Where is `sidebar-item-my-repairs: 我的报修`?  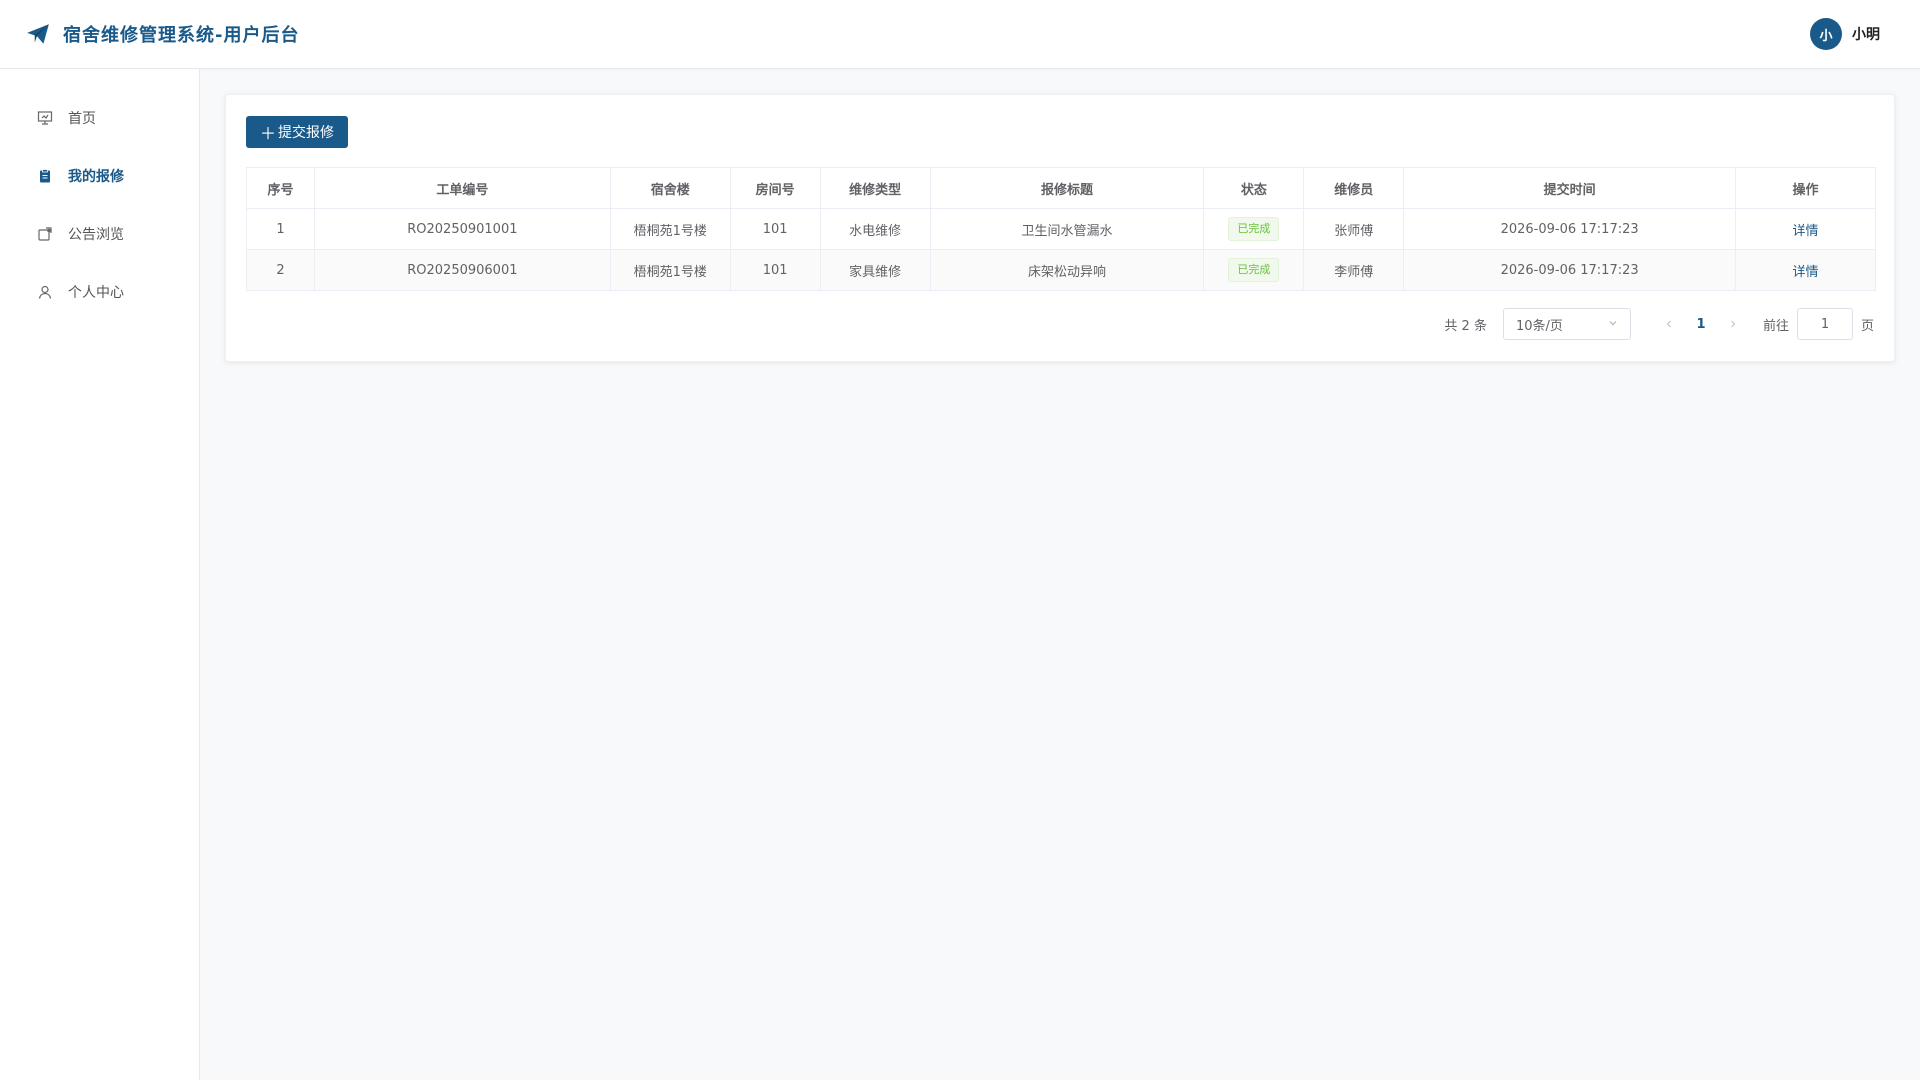
sidebar-item-my-repairs: 我的报修 is located at coordinates (99, 176).